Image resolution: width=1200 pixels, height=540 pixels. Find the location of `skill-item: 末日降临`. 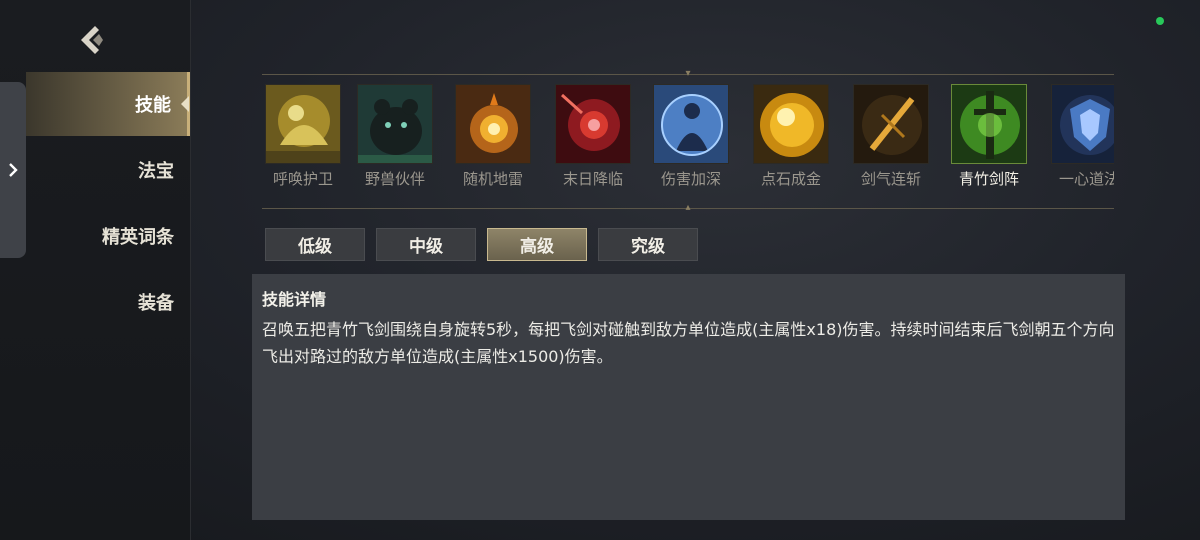

skill-item: 末日降临 is located at coordinates (593, 139).